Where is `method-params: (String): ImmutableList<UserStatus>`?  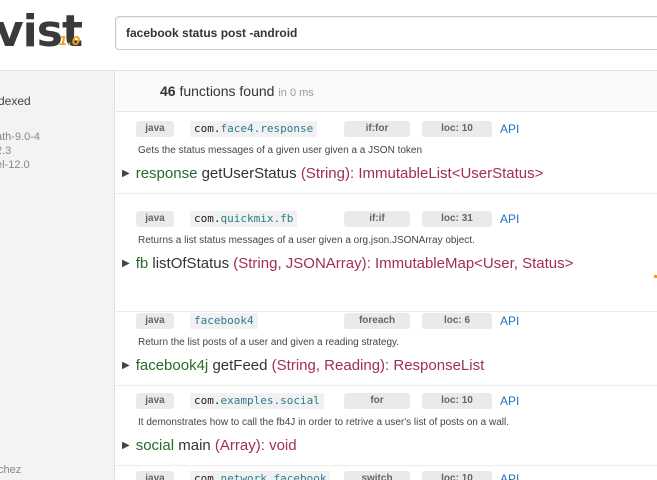
method-params: (String): ImmutableList<UserStatus> is located at coordinates (422, 173).